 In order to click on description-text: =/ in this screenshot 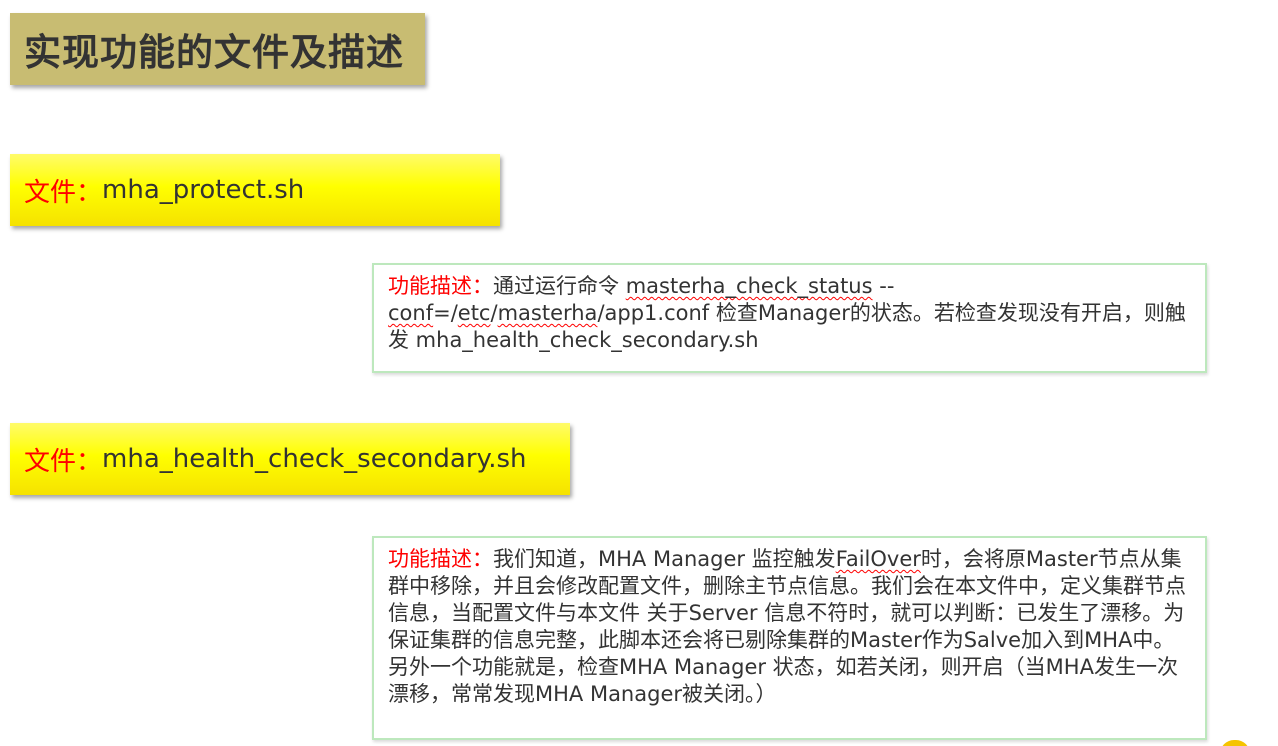, I will do `click(445, 313)`.